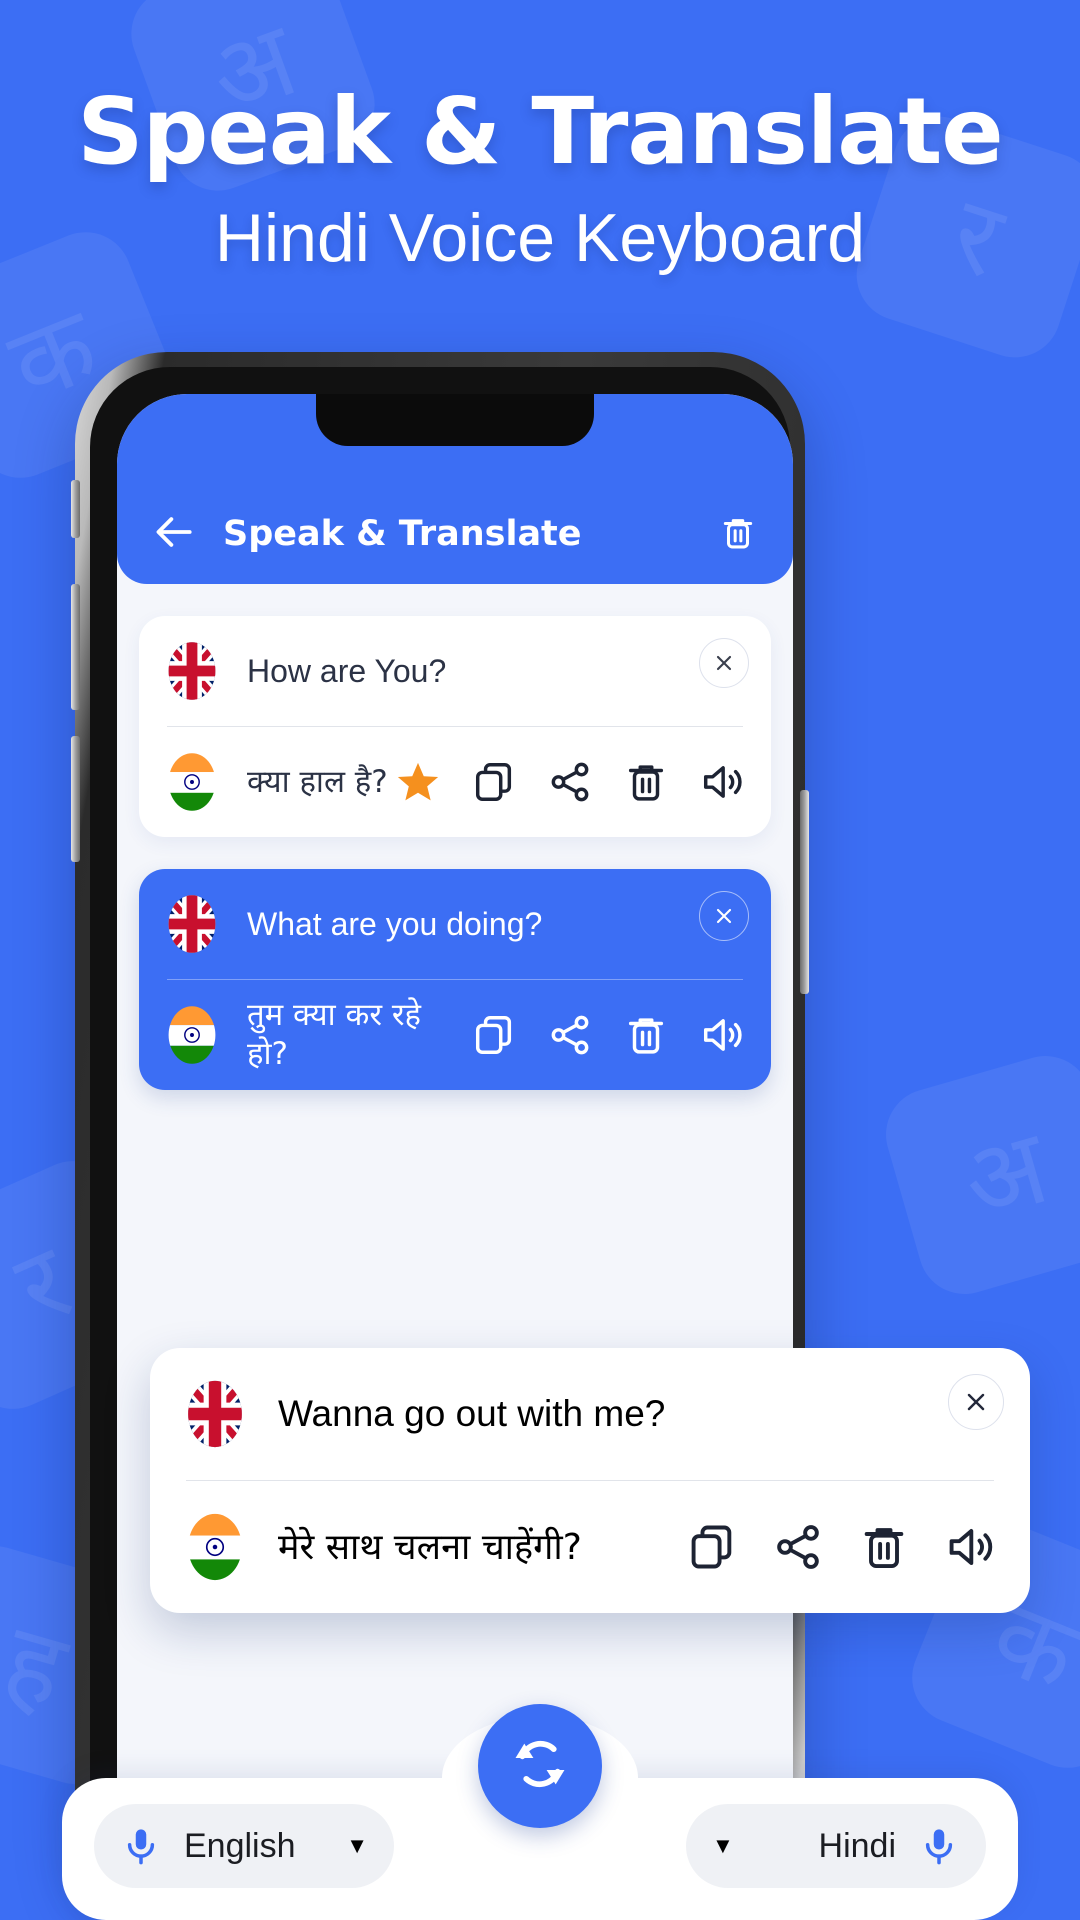 The image size is (1080, 1920). Describe the element at coordinates (75, 799) in the screenshot. I see `volume-down-button` at that location.